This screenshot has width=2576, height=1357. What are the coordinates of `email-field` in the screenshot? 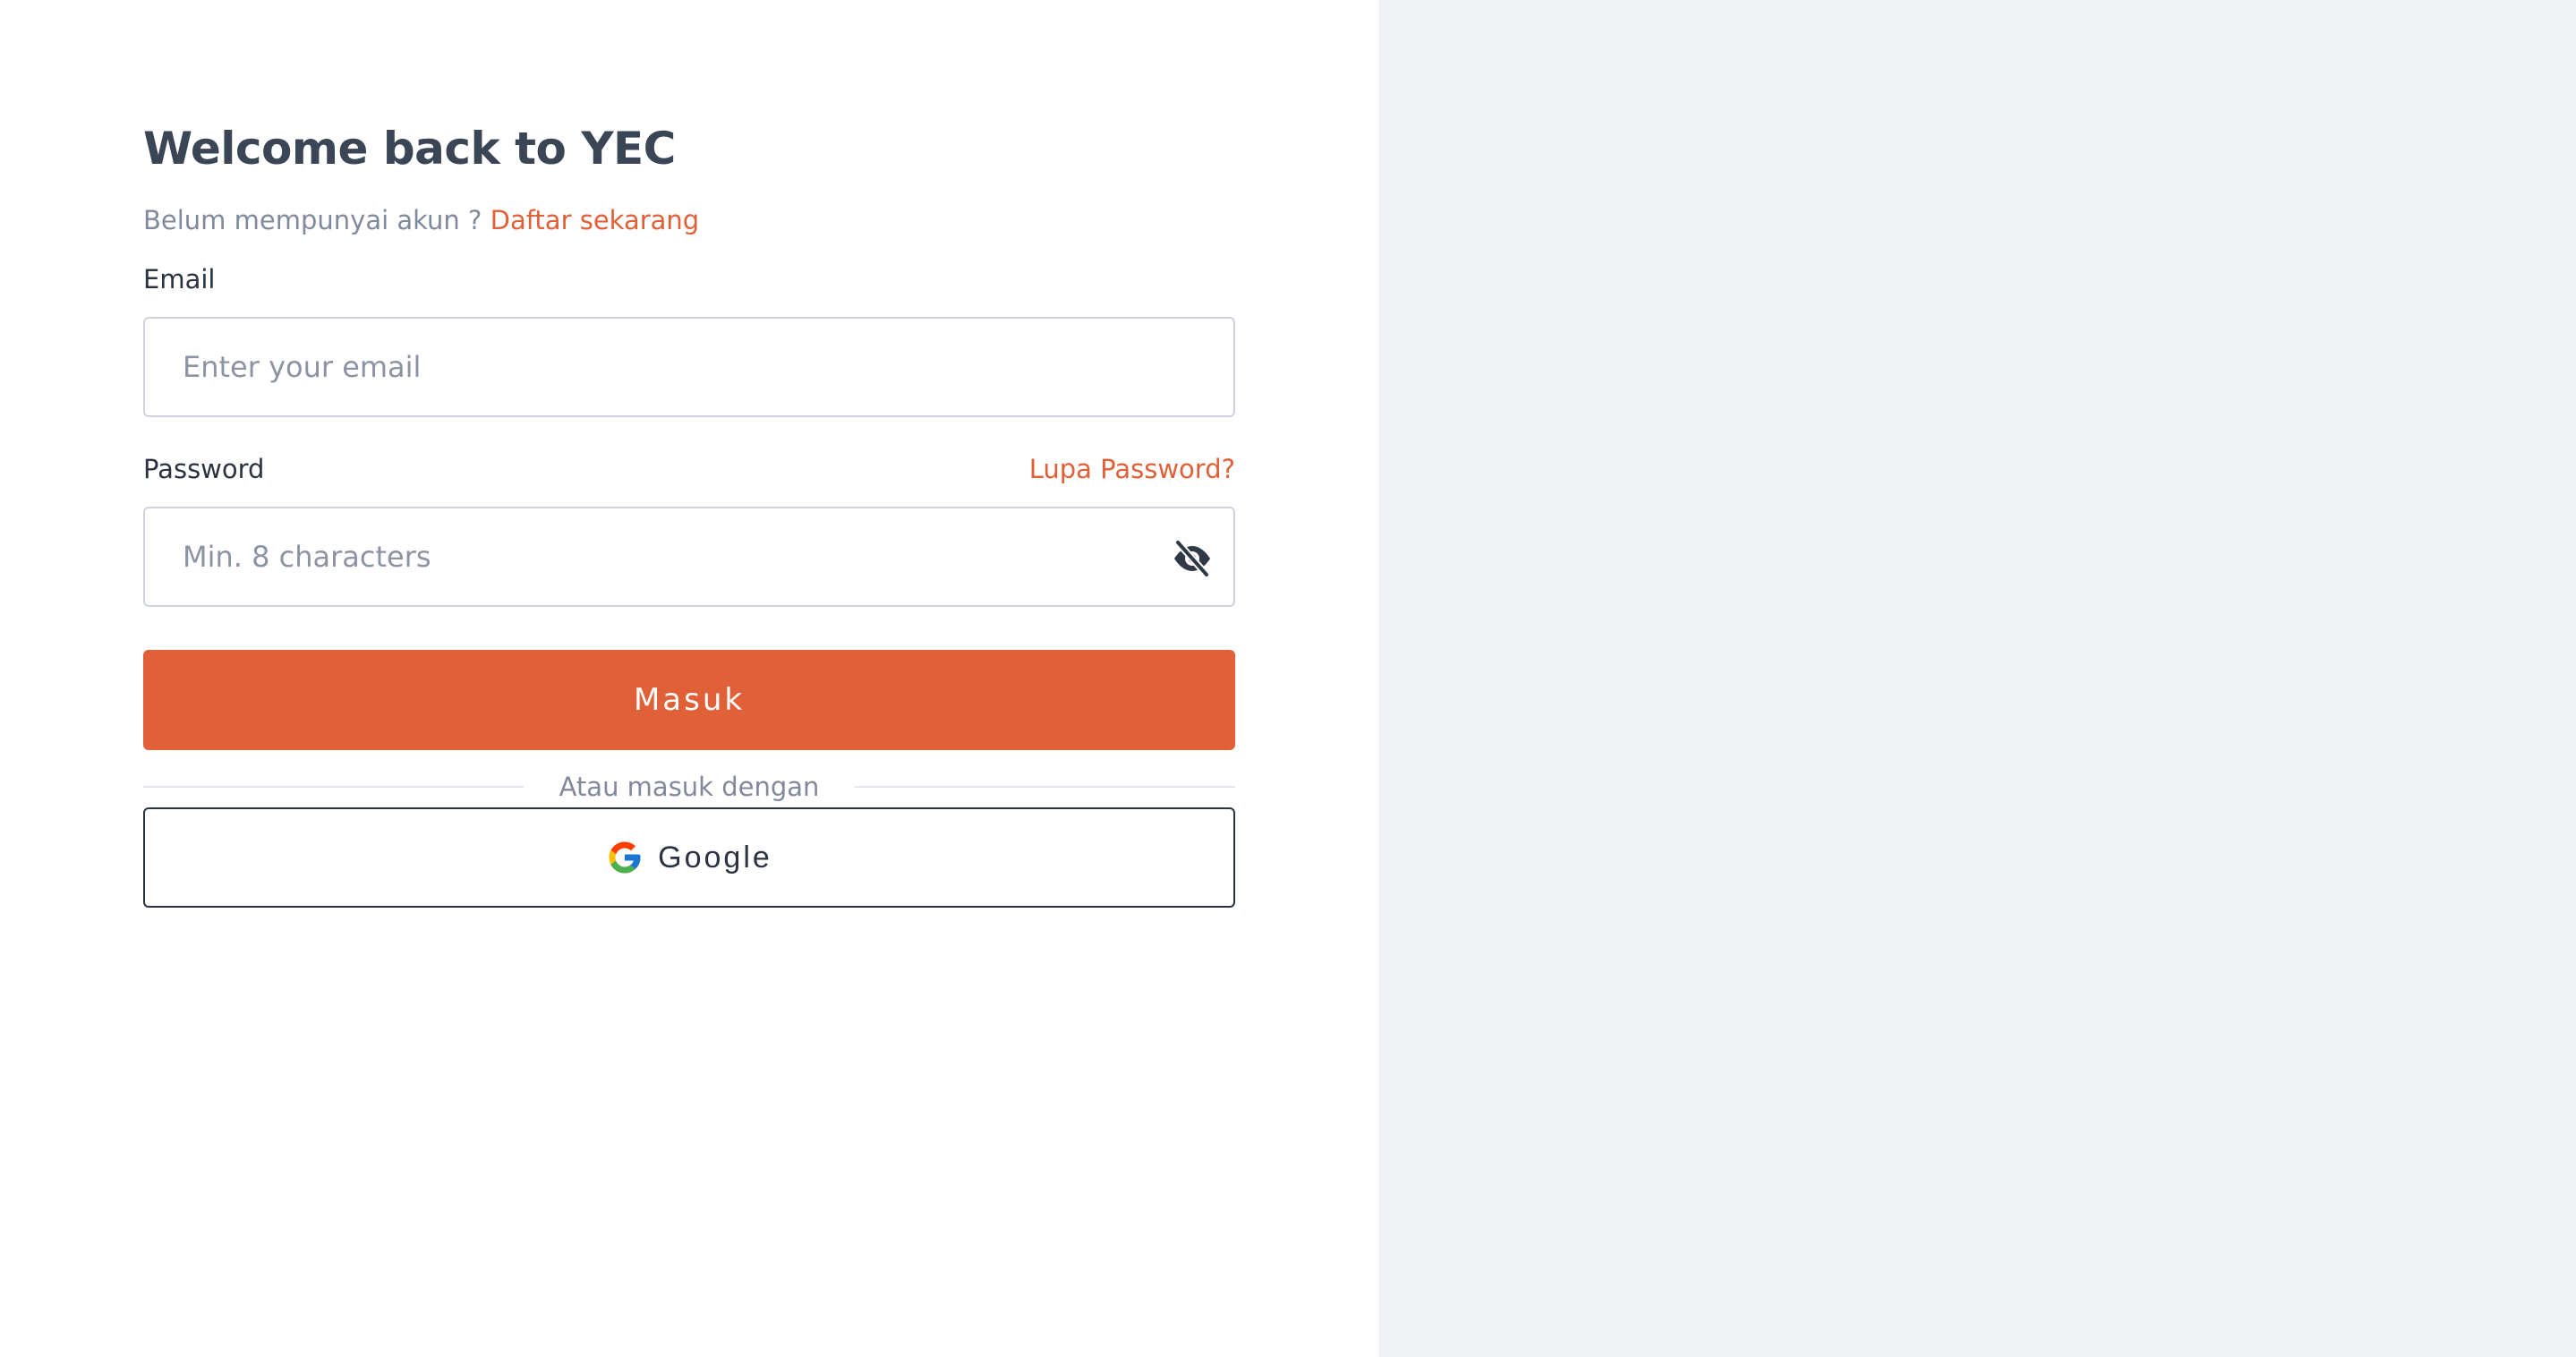 It's located at (689, 367).